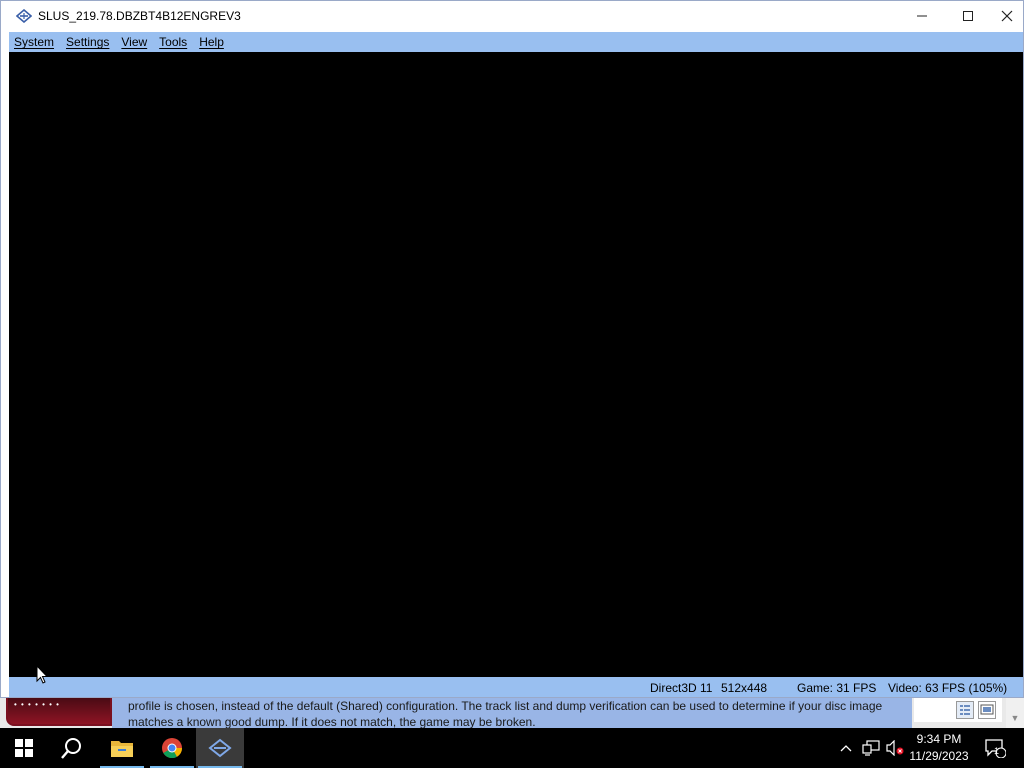  I want to click on mouse-cursor-icon, so click(42, 674).